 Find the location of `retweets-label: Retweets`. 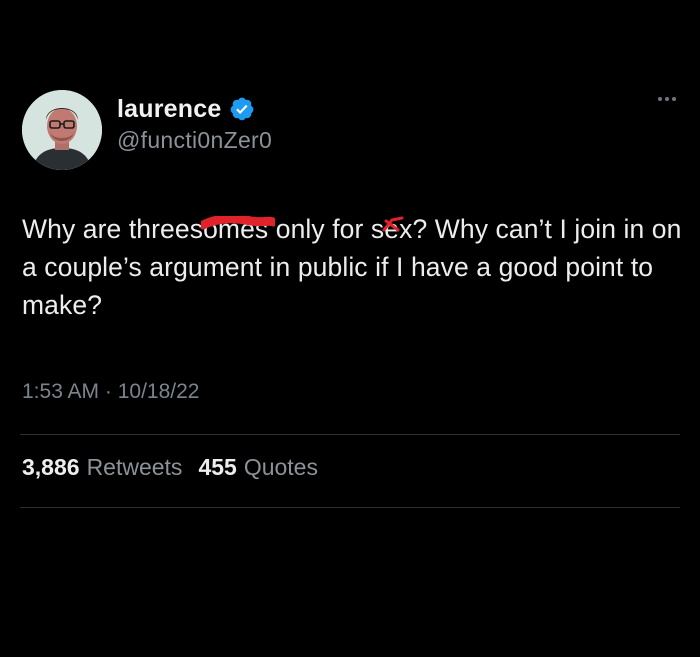

retweets-label: Retweets is located at coordinates (134, 467).